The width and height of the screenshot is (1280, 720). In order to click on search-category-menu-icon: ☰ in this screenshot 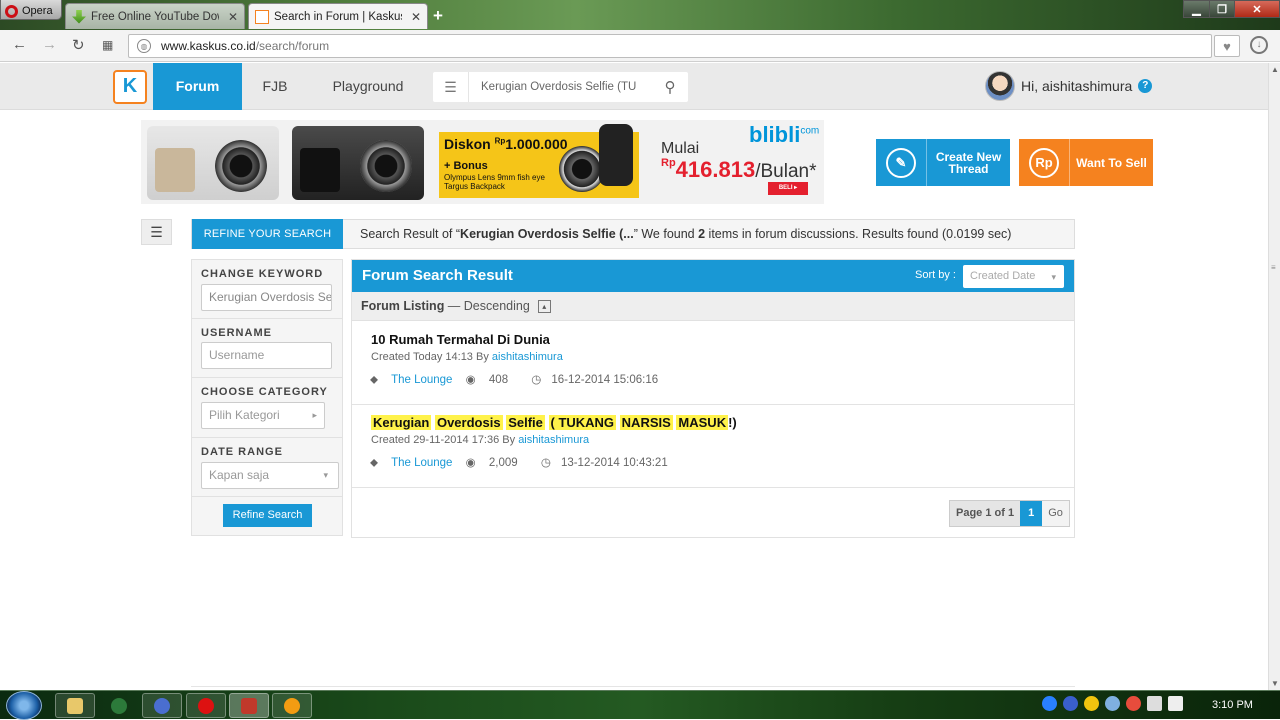, I will do `click(451, 87)`.